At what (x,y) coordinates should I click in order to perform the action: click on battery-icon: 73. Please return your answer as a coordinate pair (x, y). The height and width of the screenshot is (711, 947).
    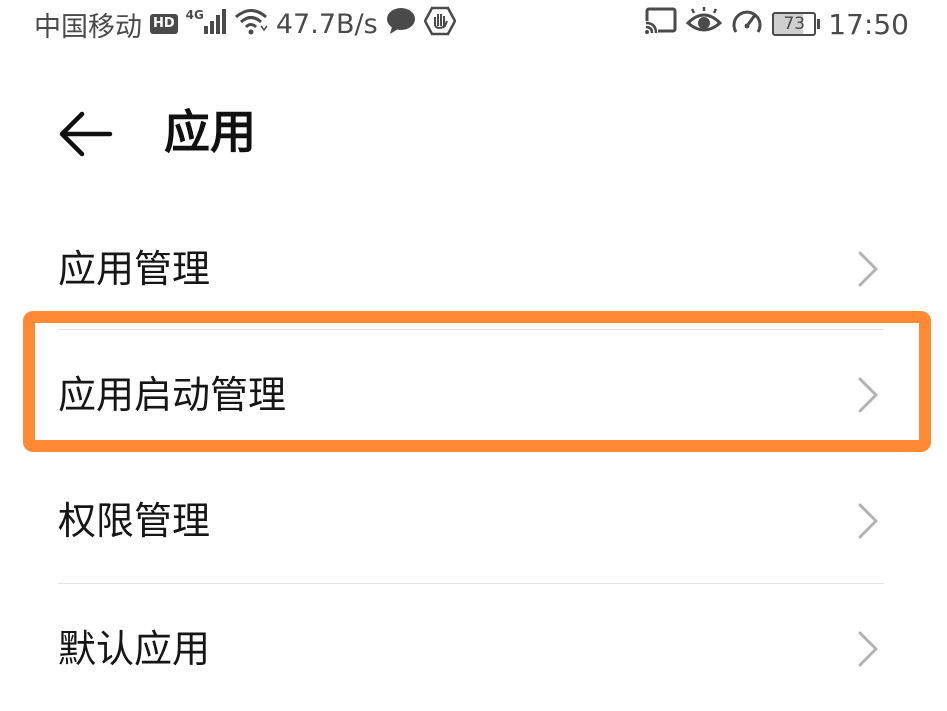
    Looking at the image, I should click on (796, 24).